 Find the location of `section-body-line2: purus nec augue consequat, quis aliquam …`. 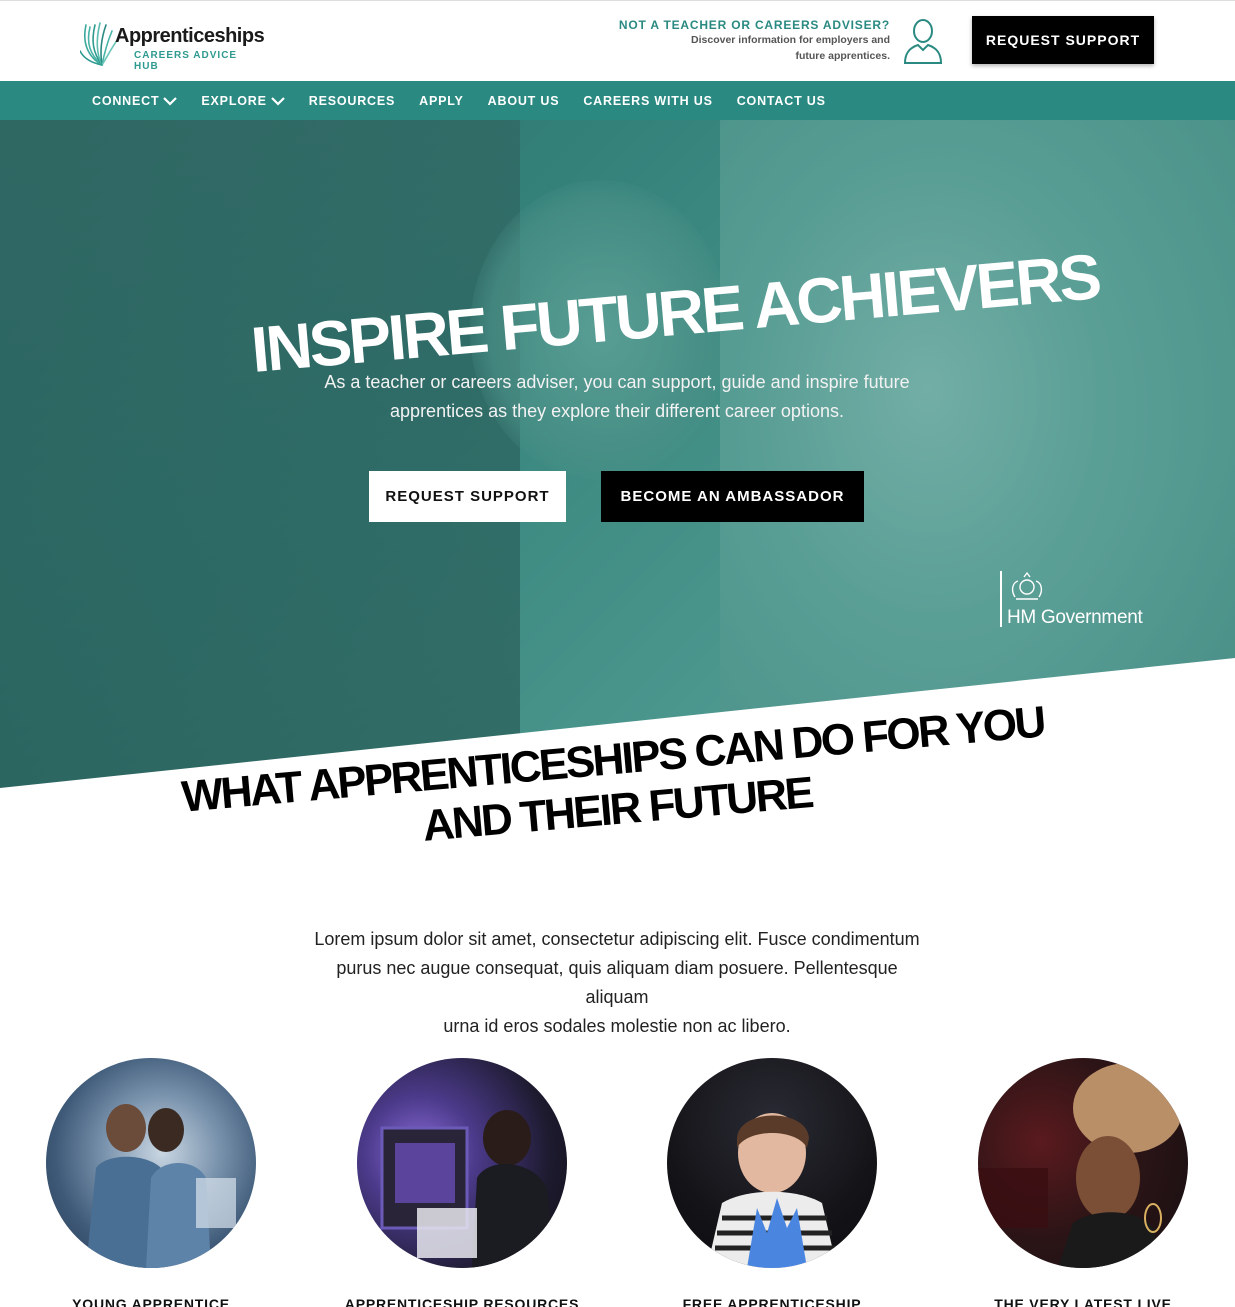

section-body-line2: purus nec augue consequat, quis aliquam … is located at coordinates (617, 982).